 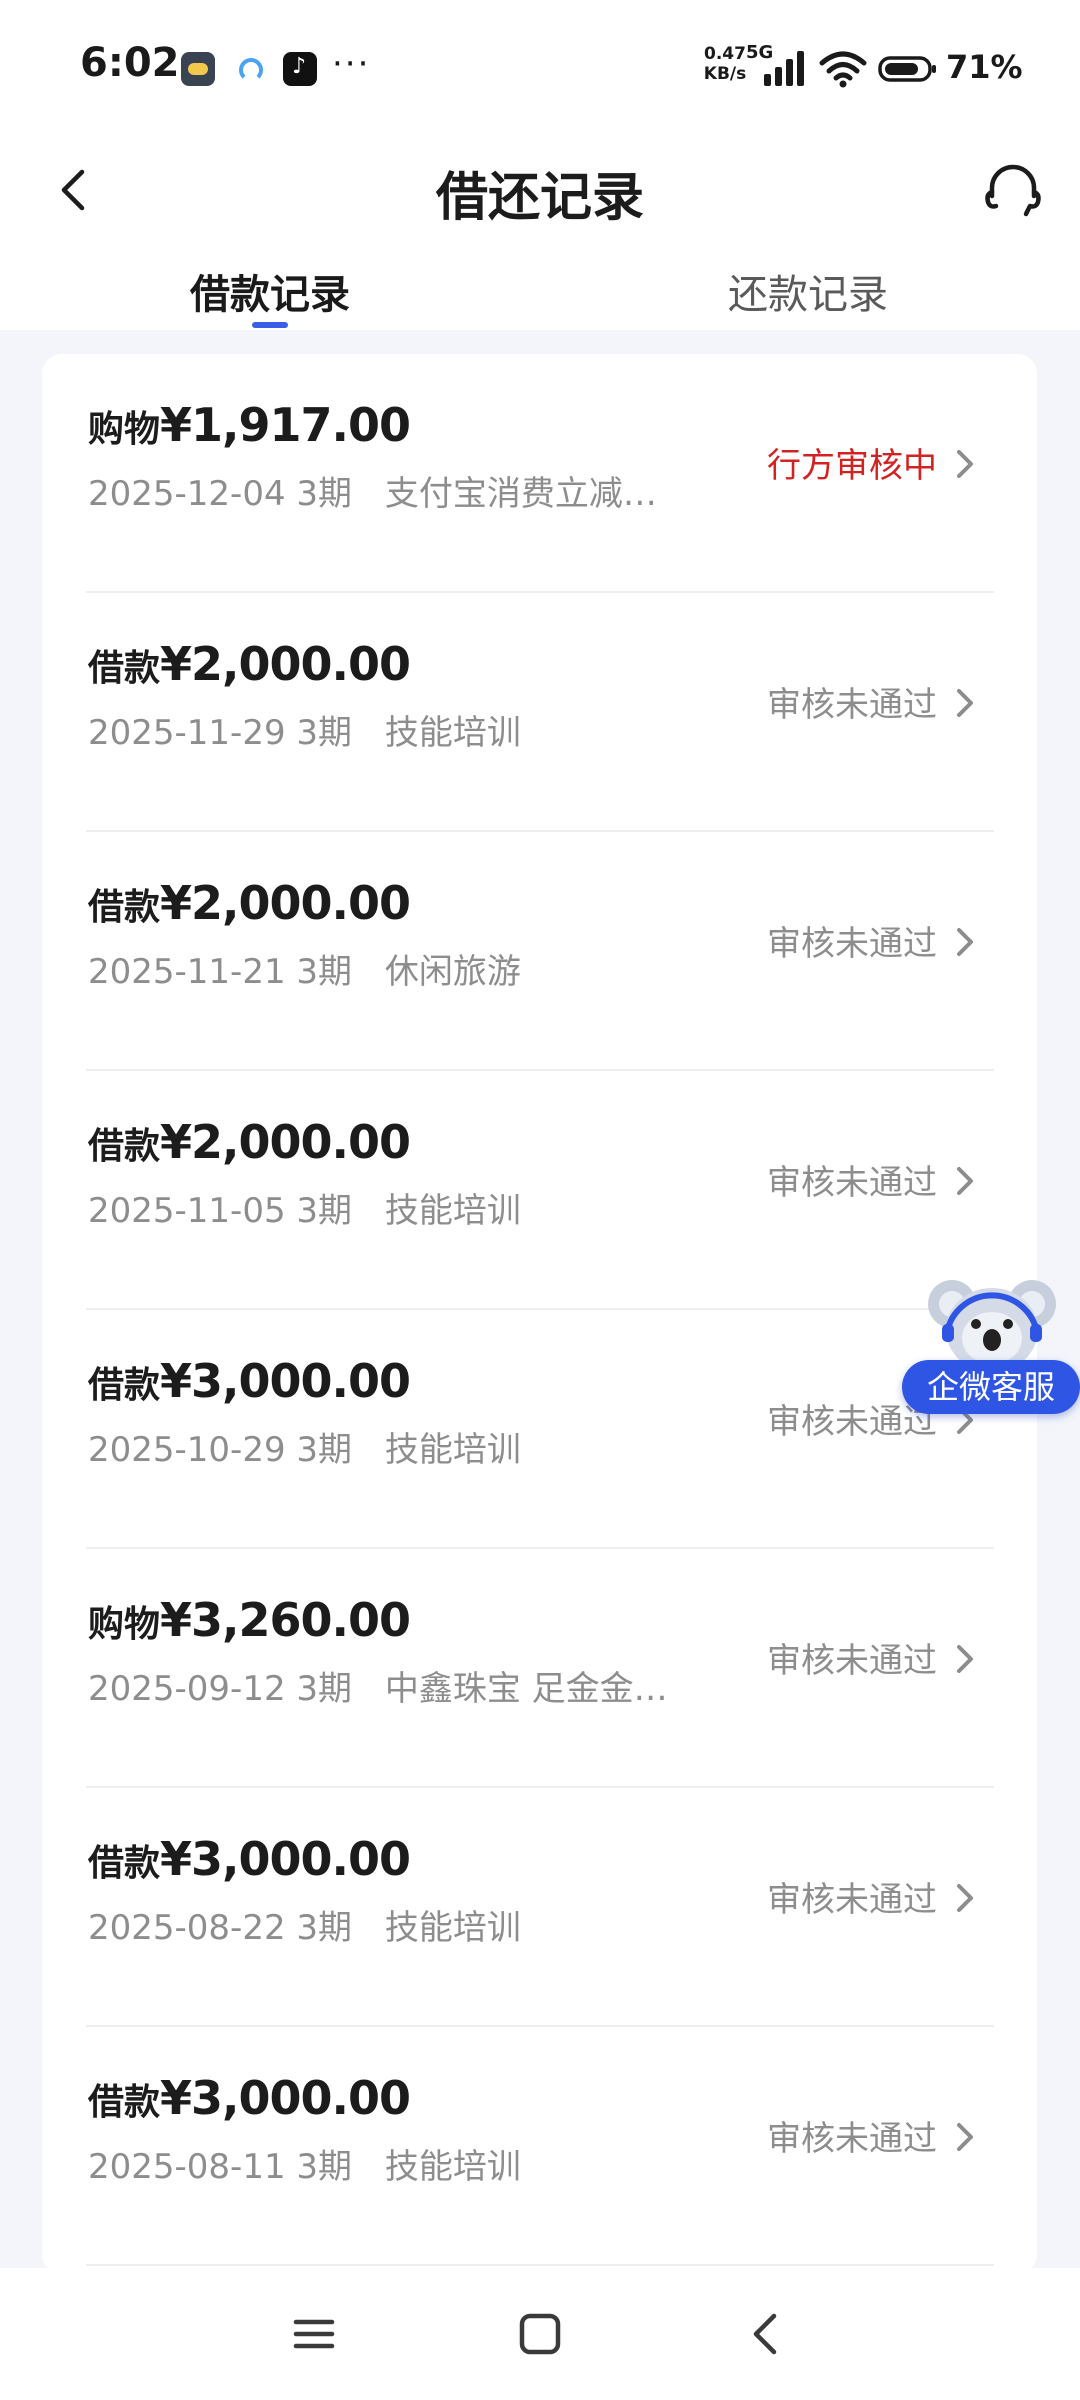 What do you see at coordinates (187, 1928) in the screenshot?
I see `record-date: 2025-08-22` at bounding box center [187, 1928].